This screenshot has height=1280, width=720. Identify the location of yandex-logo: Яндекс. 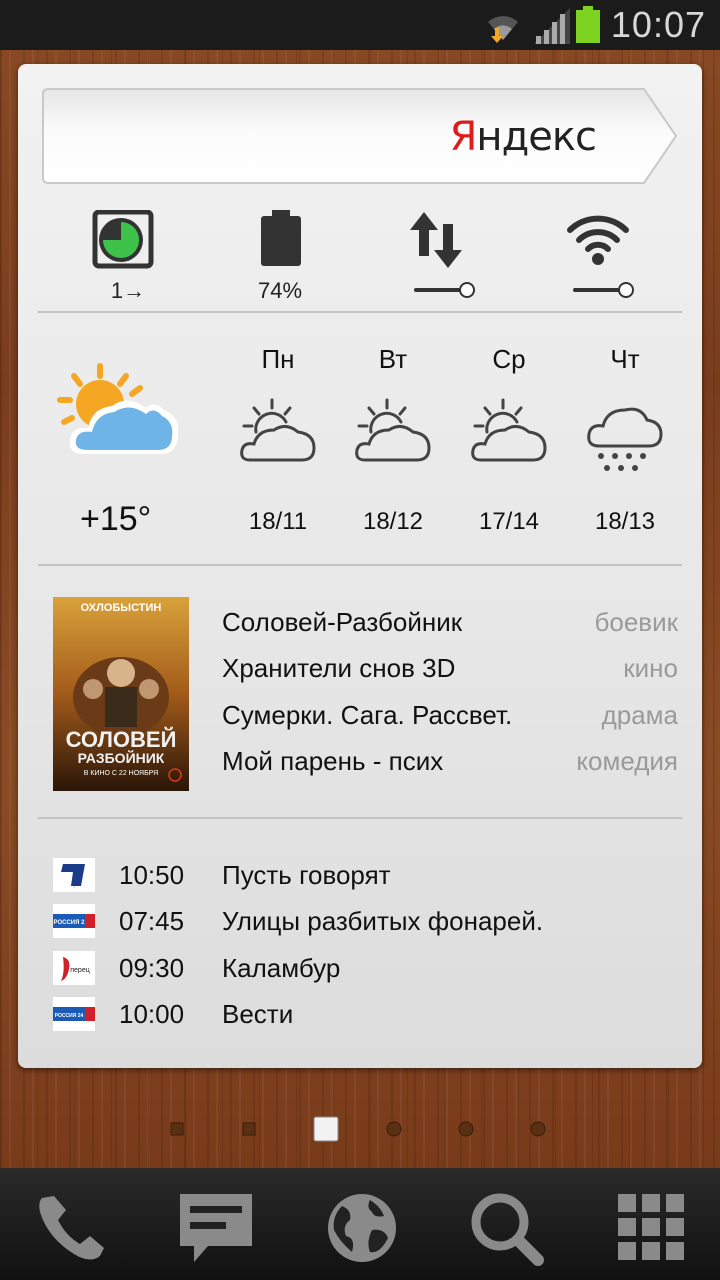
(523, 137).